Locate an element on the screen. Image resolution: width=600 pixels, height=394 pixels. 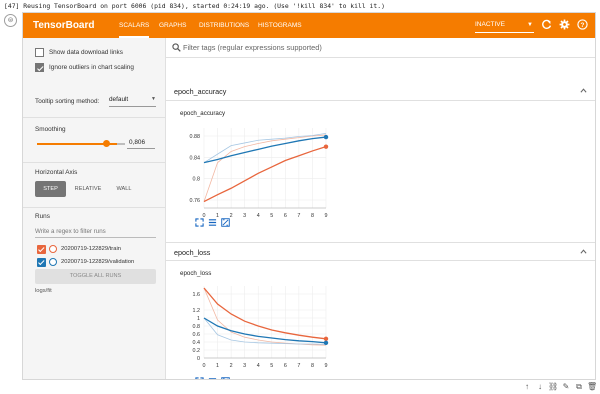
run-validation-checkbox is located at coordinates (41, 262).